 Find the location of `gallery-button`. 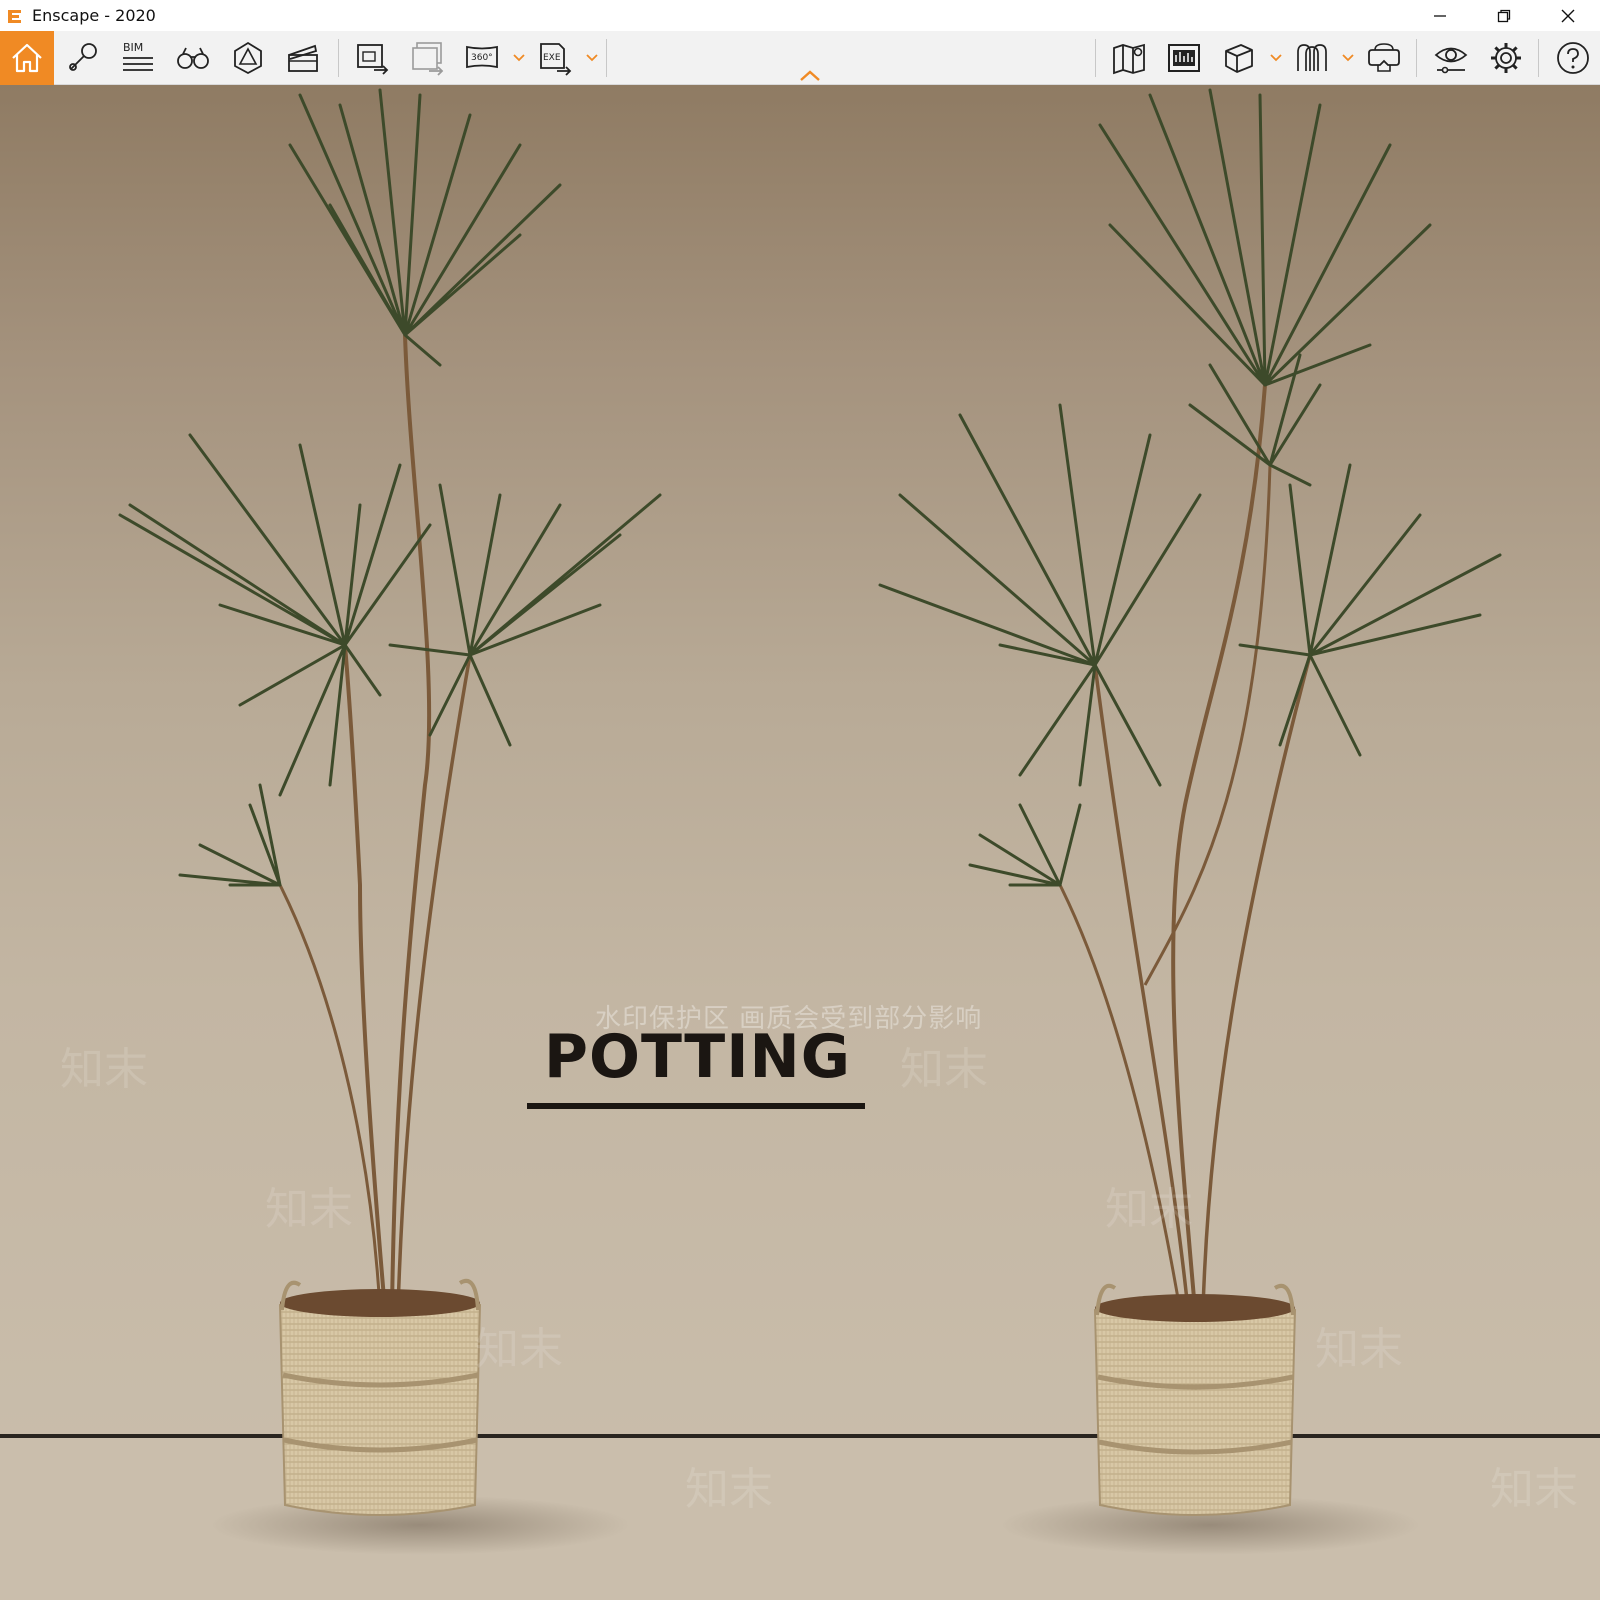

gallery-button is located at coordinates (1184, 58).